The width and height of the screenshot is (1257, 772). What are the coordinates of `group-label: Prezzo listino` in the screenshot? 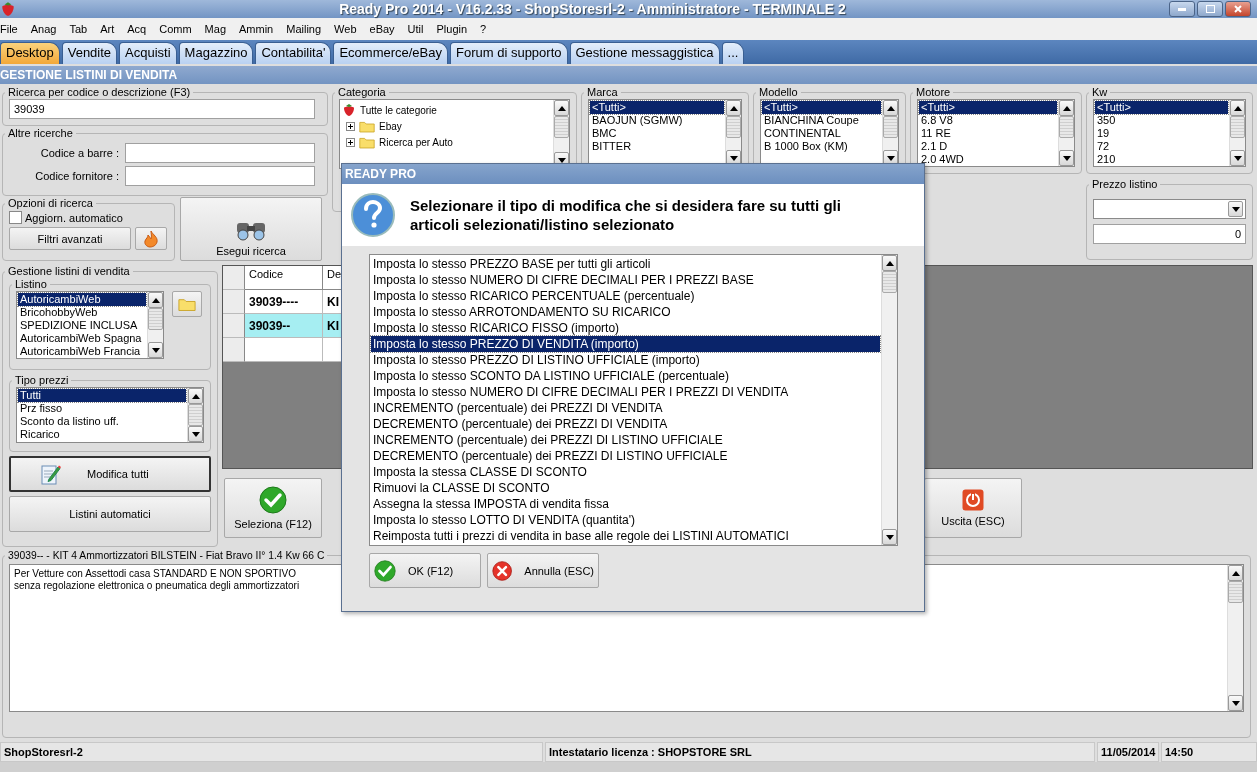 It's located at (1125, 184).